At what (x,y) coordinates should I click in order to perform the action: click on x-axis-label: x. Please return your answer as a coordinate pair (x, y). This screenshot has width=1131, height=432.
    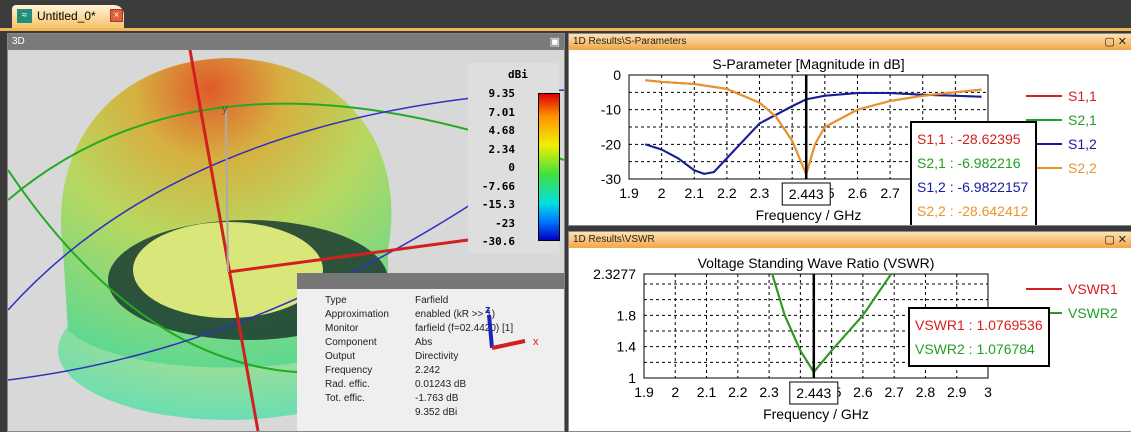
    Looking at the image, I should click on (536, 342).